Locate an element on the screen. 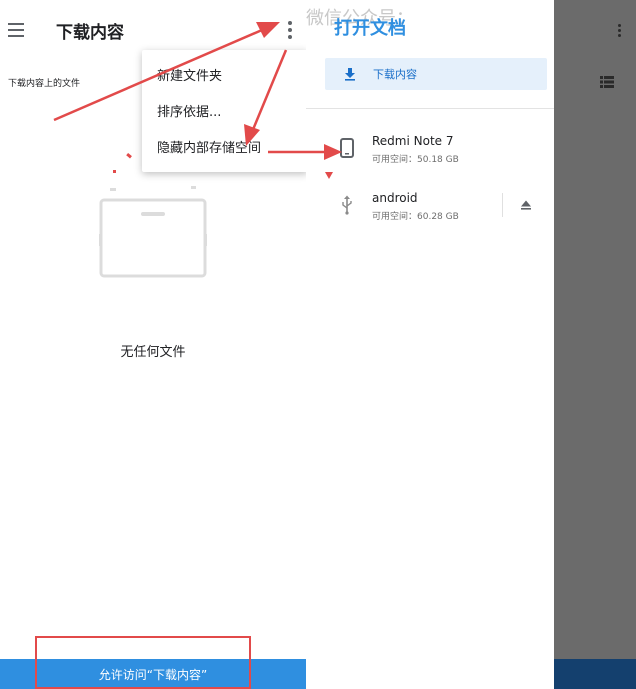 The height and width of the screenshot is (689, 636). menu-item-new-folder: 新建文件夹 is located at coordinates (225, 74).